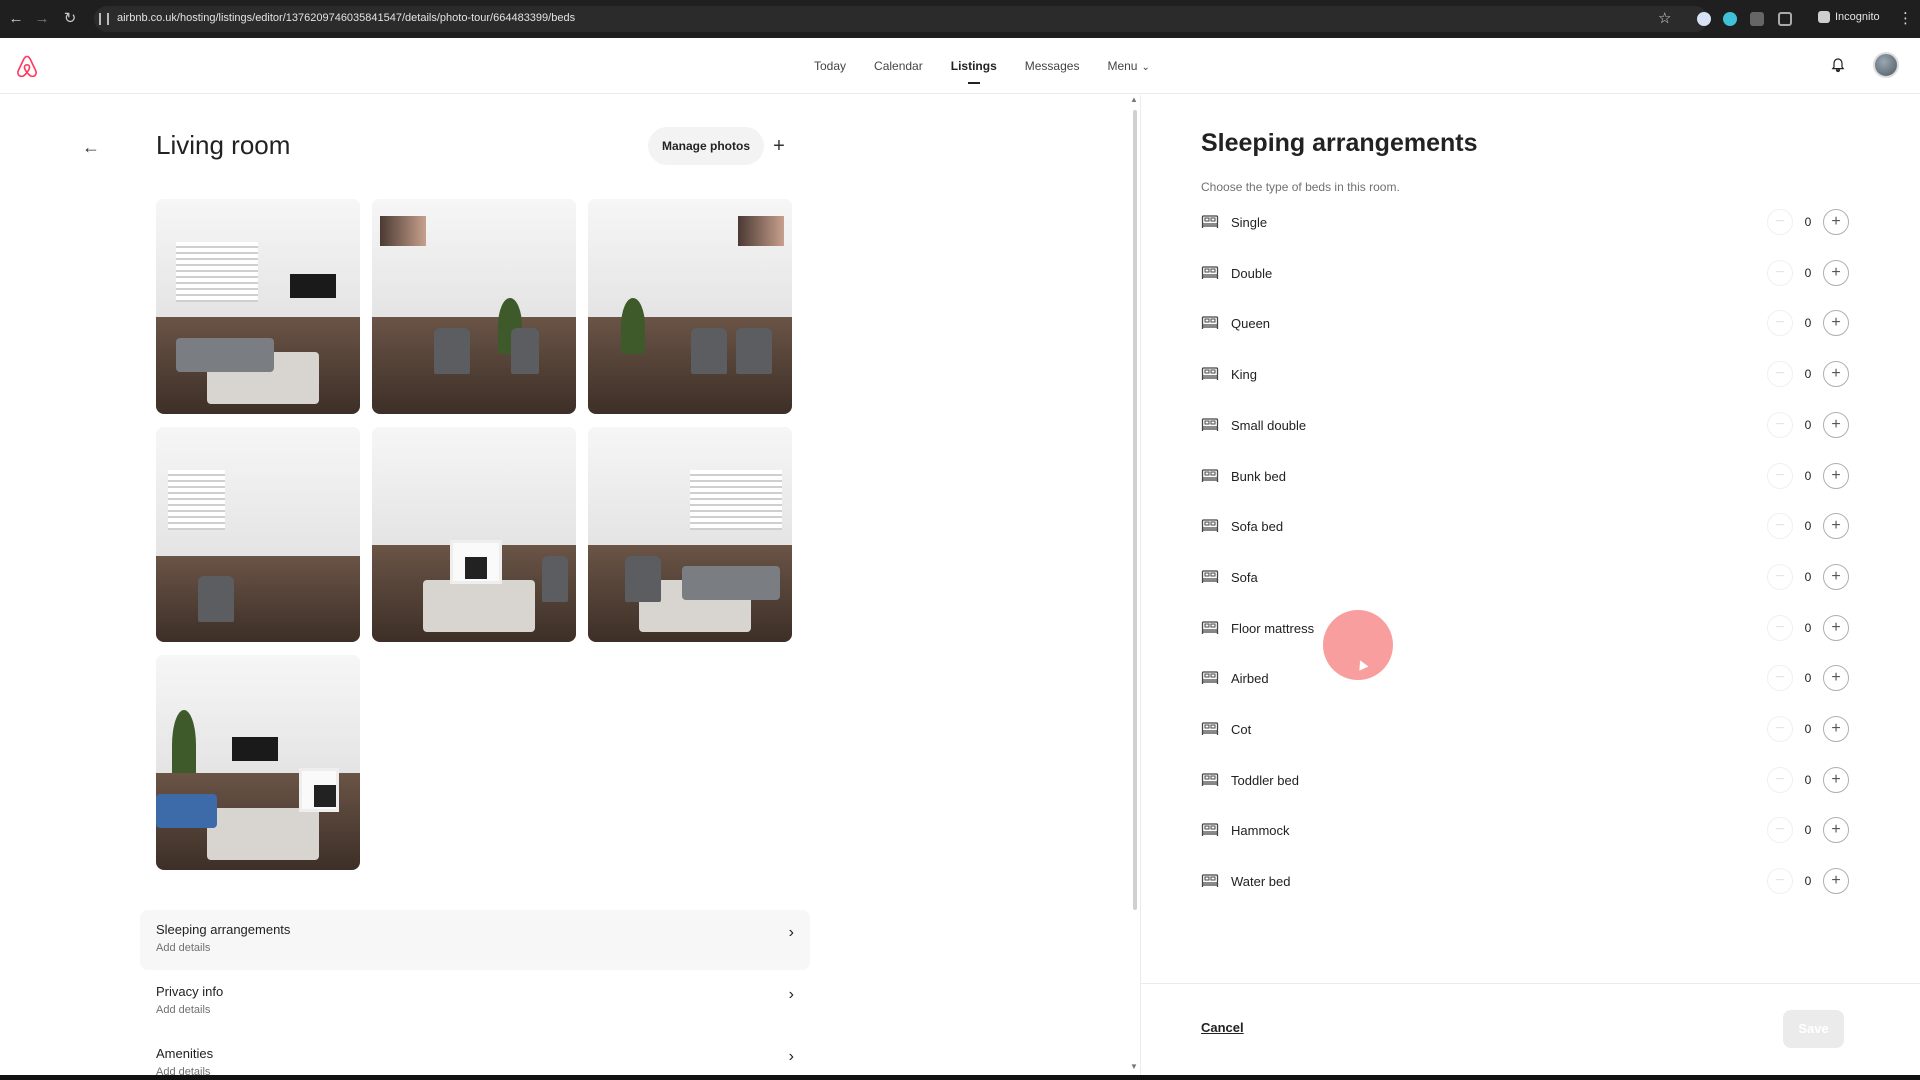  What do you see at coordinates (1257, 527) in the screenshot?
I see `bed-label: Sofa bed` at bounding box center [1257, 527].